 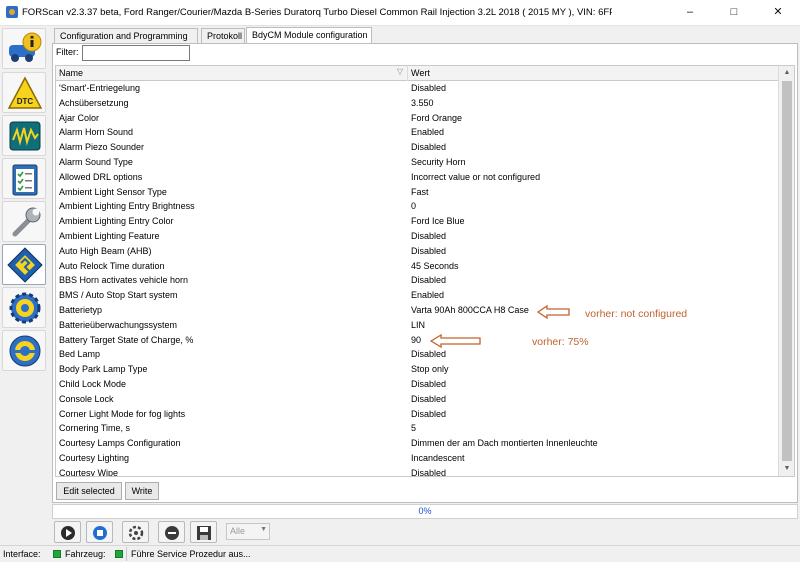 What do you see at coordinates (417, 237) in the screenshot?
I see `table-row: Ambient Lighting Feature Disabled` at bounding box center [417, 237].